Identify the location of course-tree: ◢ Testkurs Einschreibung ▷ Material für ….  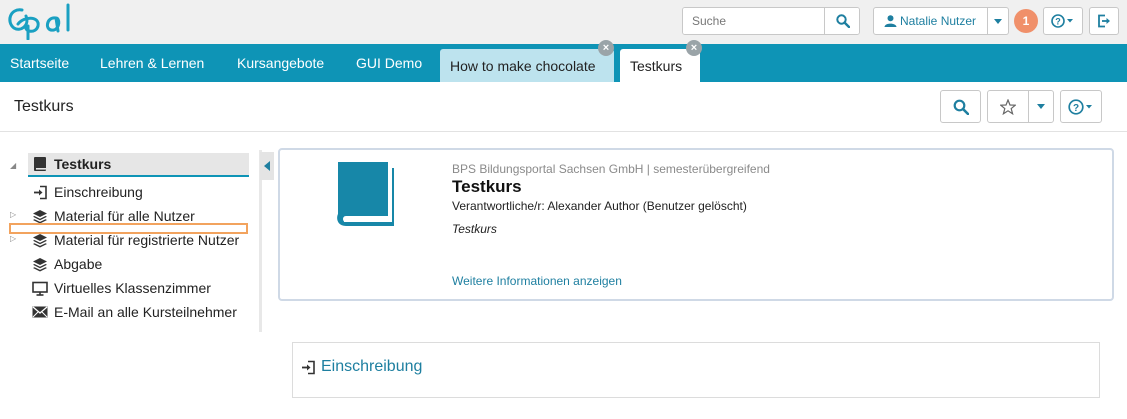
(130, 241).